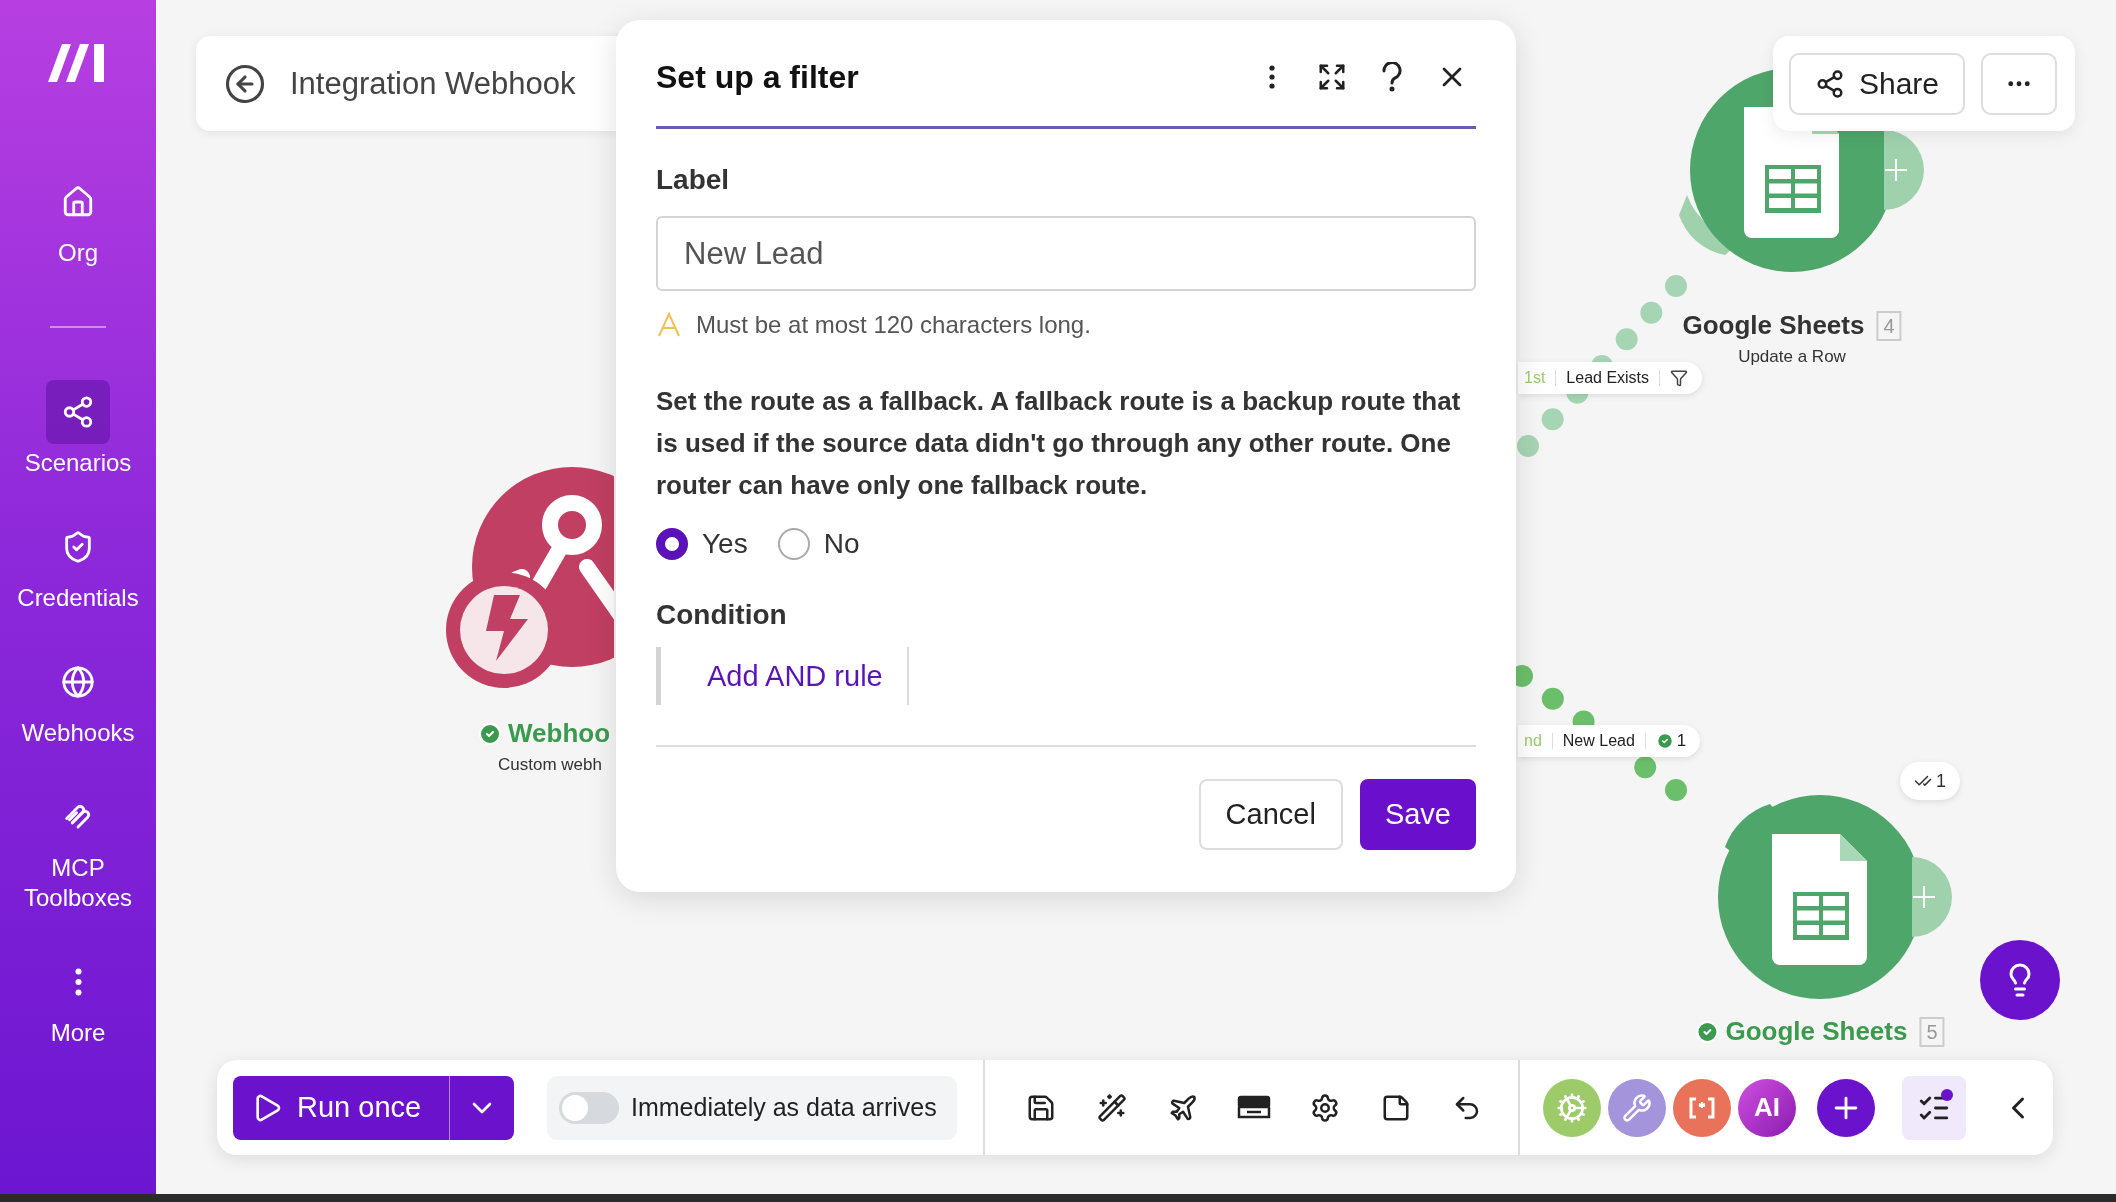  Describe the element at coordinates (784, 1107) in the screenshot. I see `schedule-label: Immediately as data arrives` at that location.